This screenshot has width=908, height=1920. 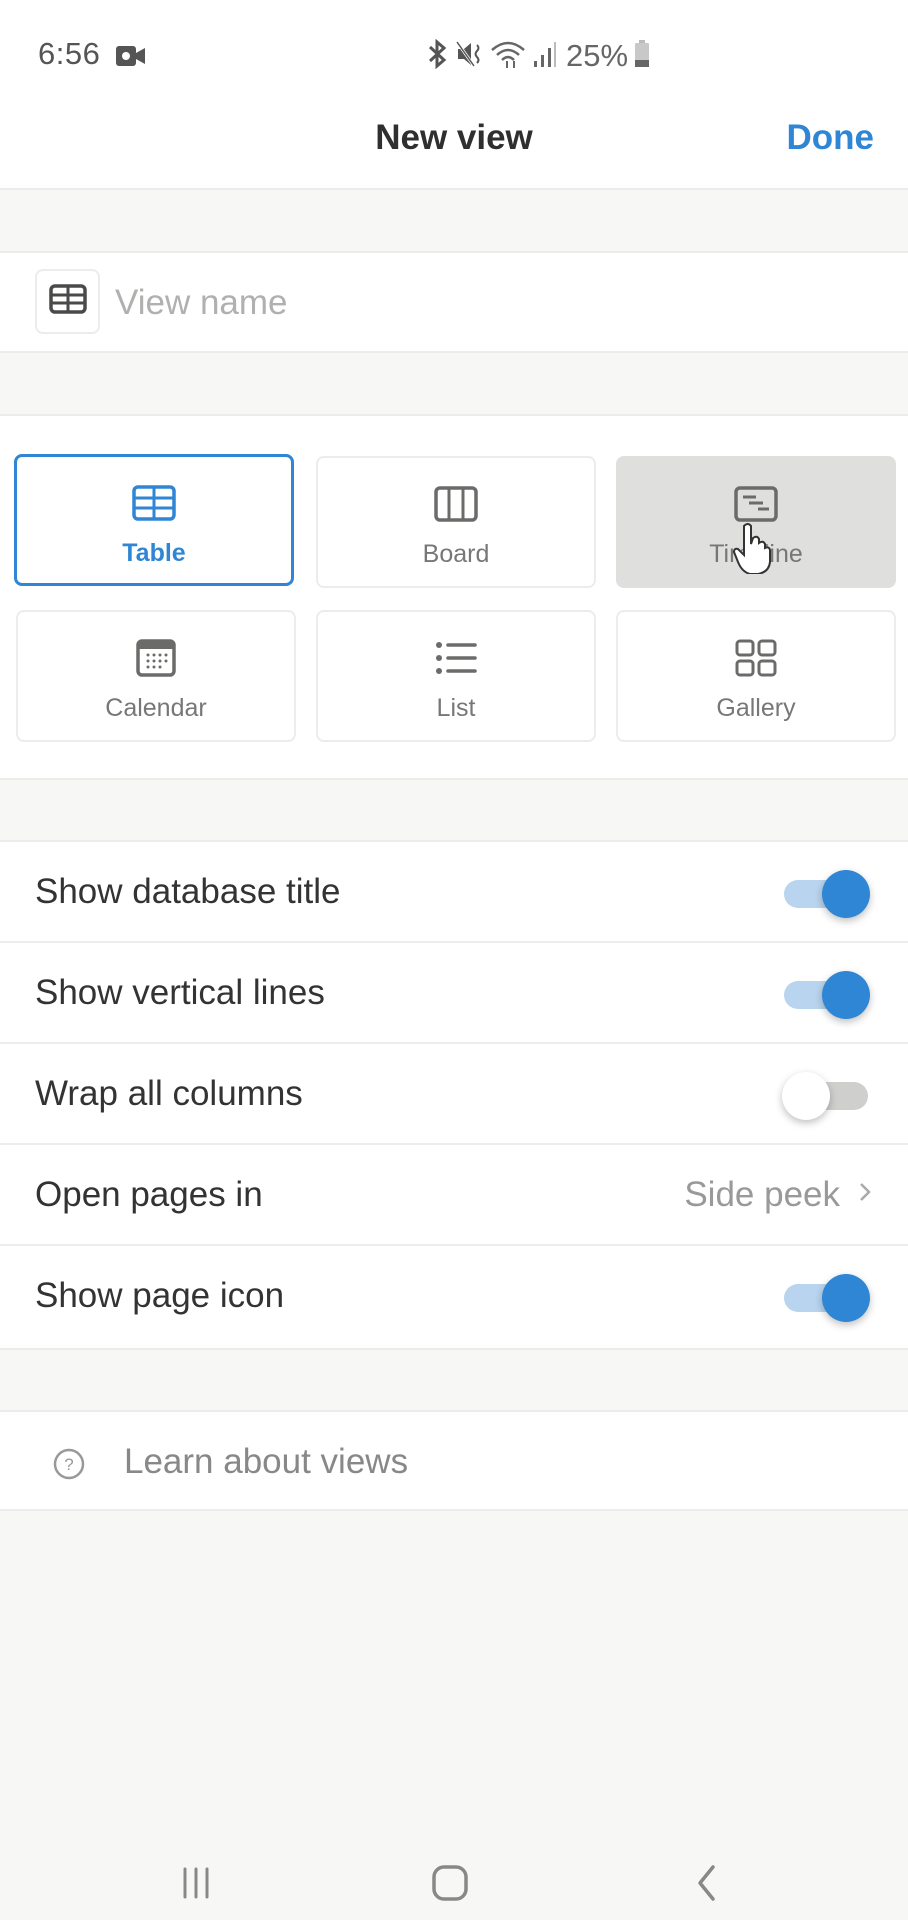 I want to click on back-icon, so click(x=706, y=1885).